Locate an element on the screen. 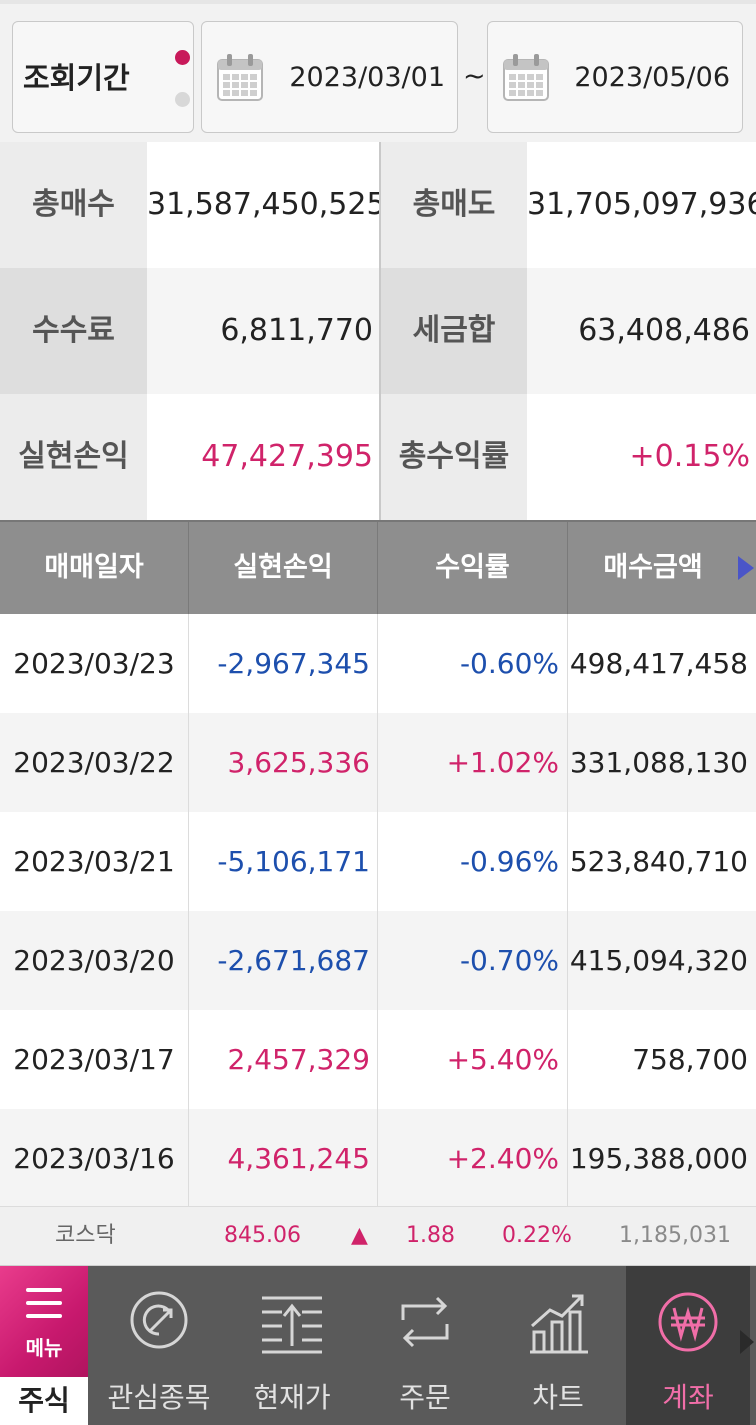 Image resolution: width=756 pixels, height=1425 pixels. market-ticker: 코스닥 845.06 ▲ 1.88 0.22% 1,185,031 is located at coordinates (378, 1236).